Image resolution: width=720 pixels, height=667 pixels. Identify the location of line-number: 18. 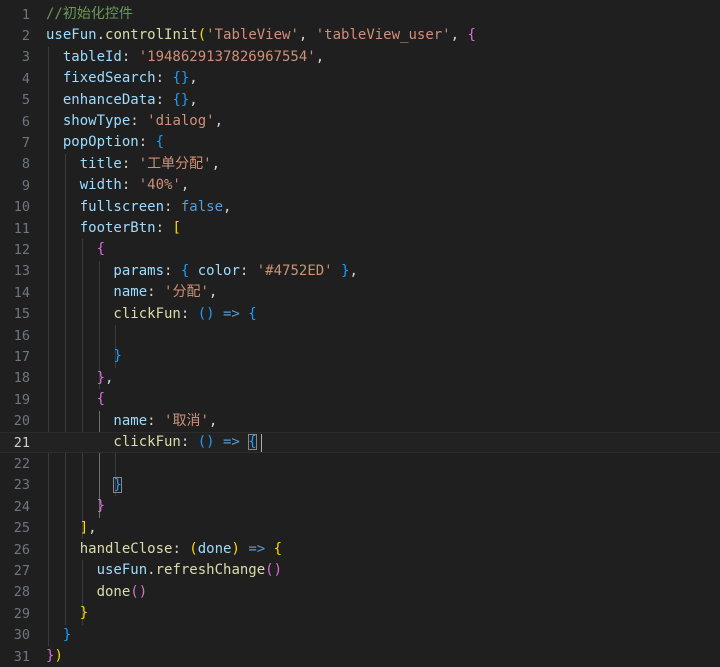
(21, 378).